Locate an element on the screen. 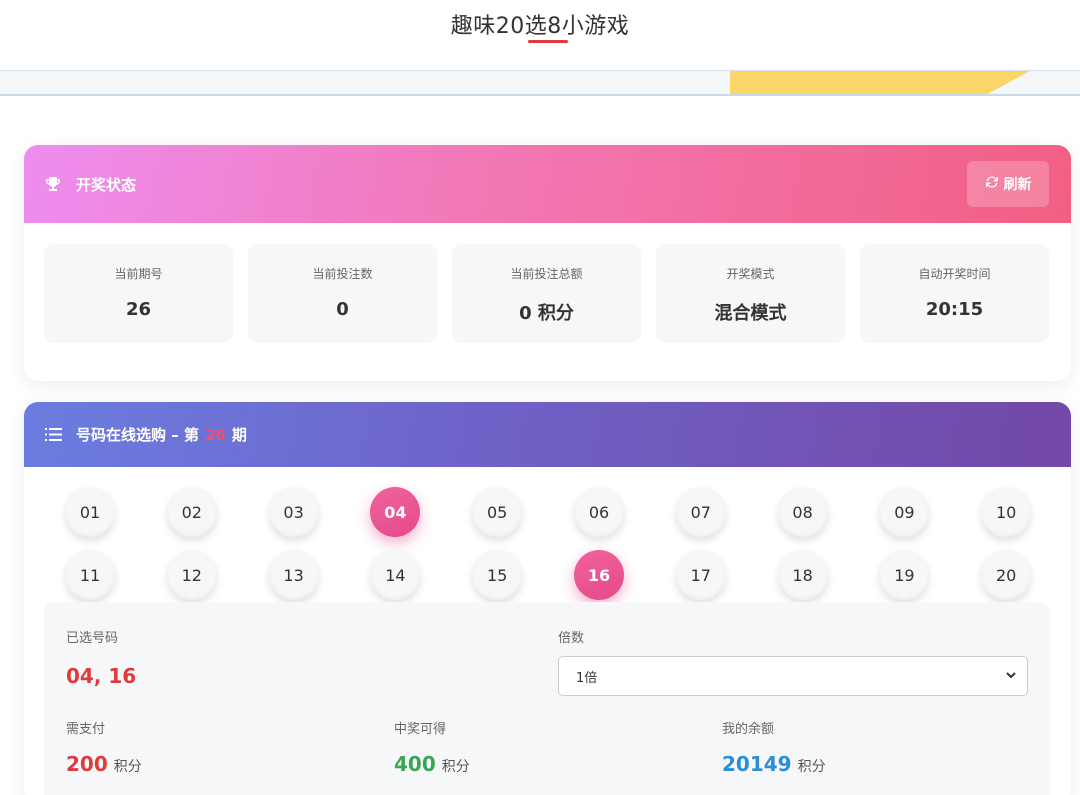  balance-unit: 积分 is located at coordinates (811, 767).